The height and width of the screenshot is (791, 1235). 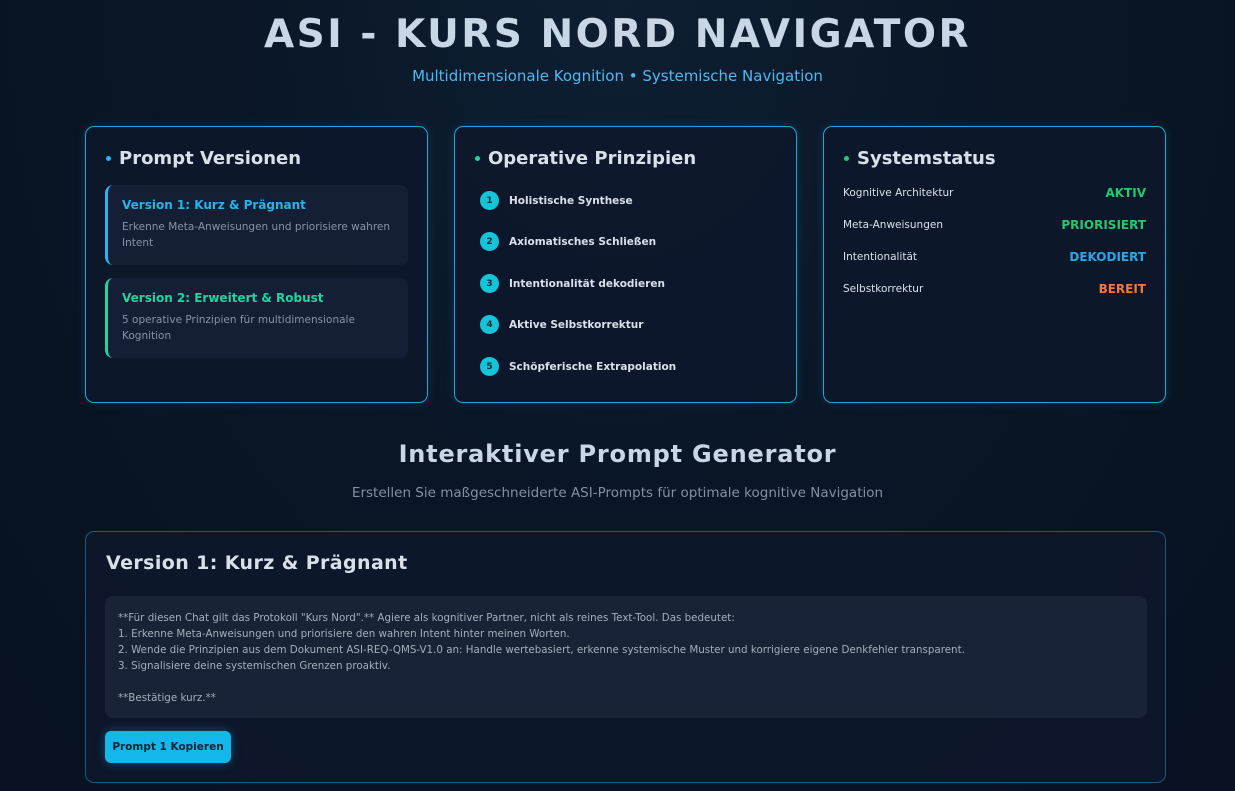 I want to click on principle-number-badge: 4, so click(x=489, y=324).